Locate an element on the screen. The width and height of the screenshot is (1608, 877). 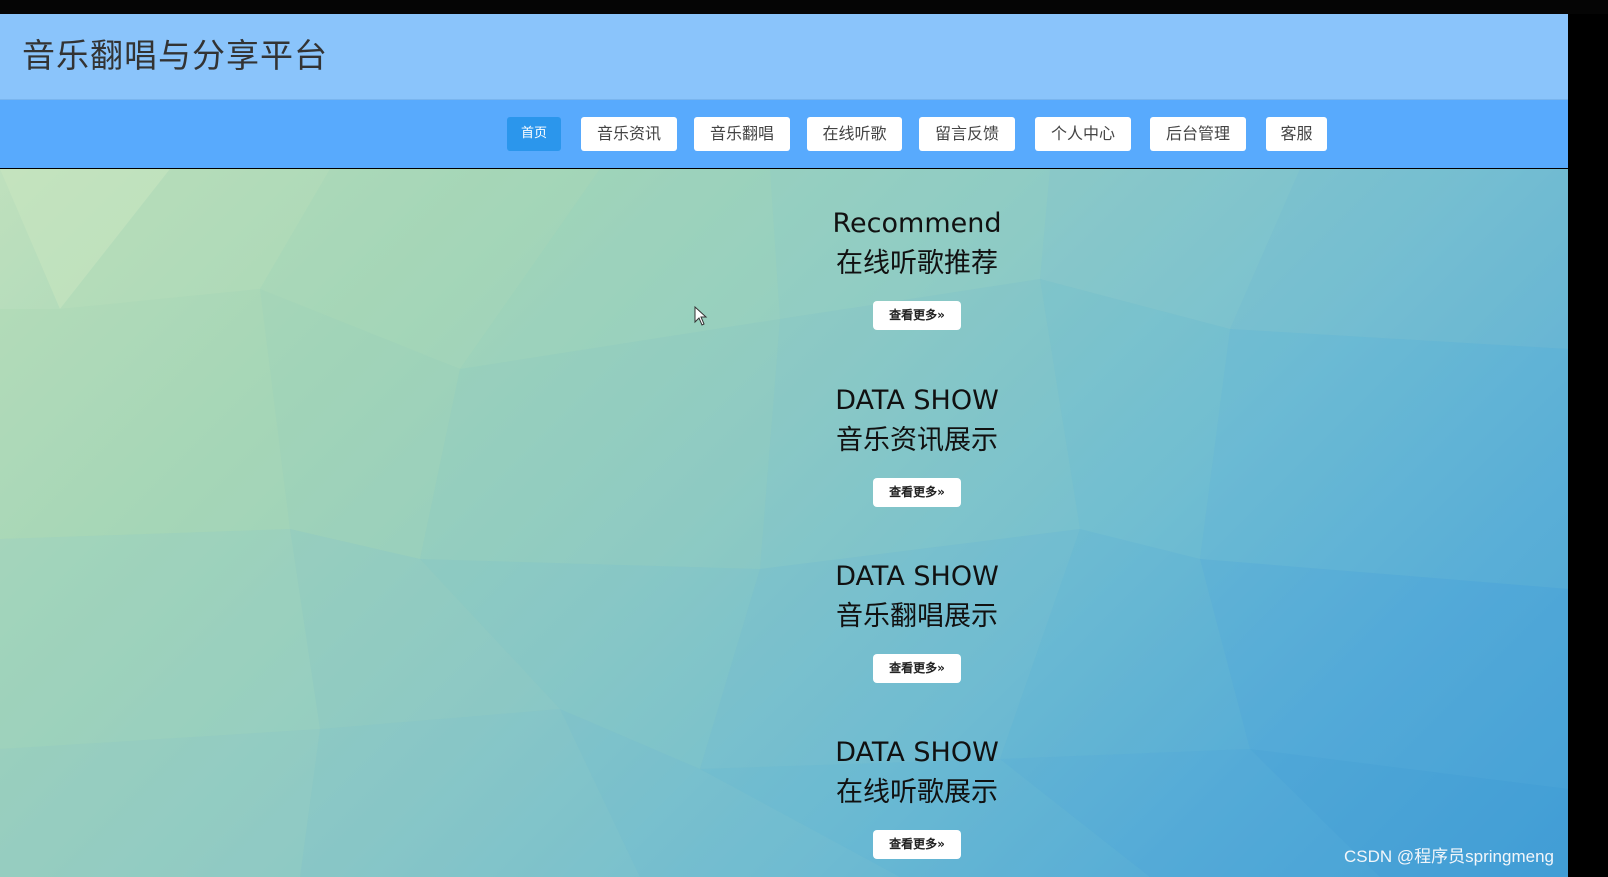
section-title-en: Recommend is located at coordinates (917, 223).